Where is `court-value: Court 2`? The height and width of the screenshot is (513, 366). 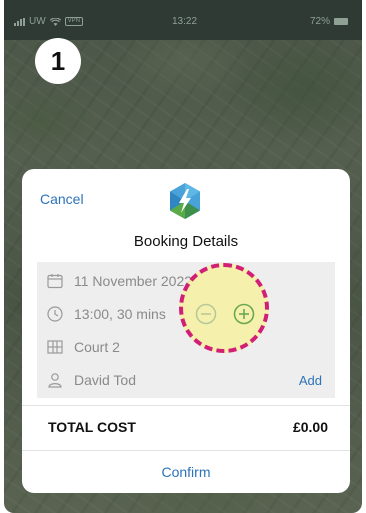 court-value: Court 2 is located at coordinates (97, 347).